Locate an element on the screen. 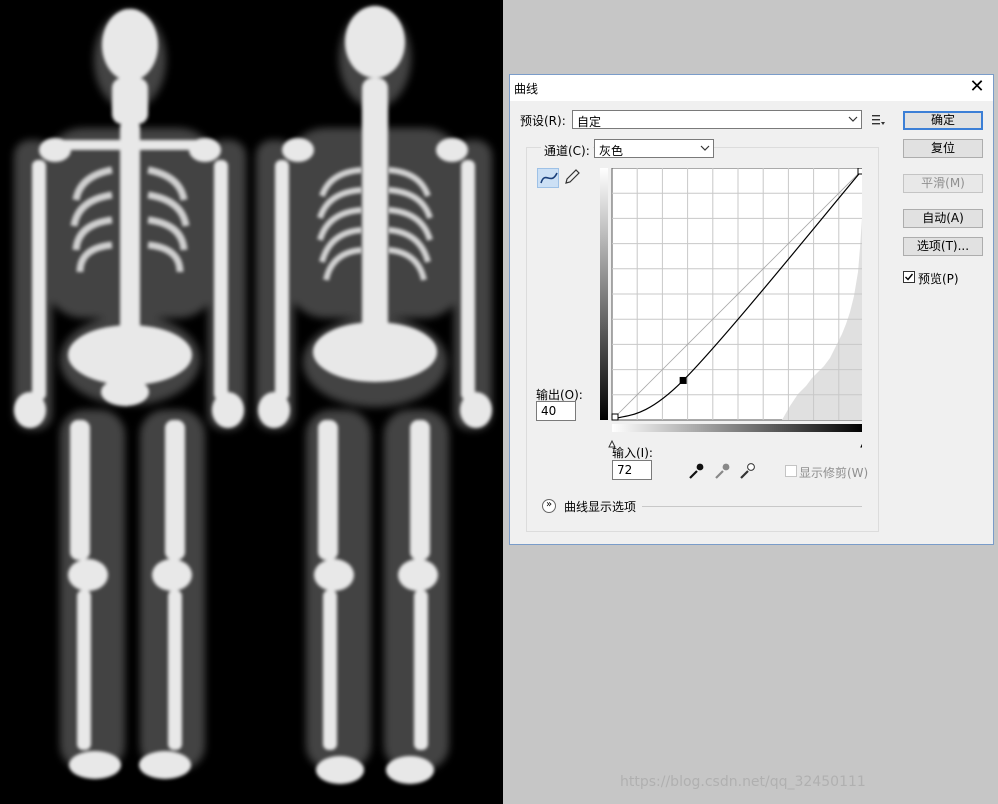 This screenshot has width=998, height=804. expand-chevron-icon: » is located at coordinates (549, 506).